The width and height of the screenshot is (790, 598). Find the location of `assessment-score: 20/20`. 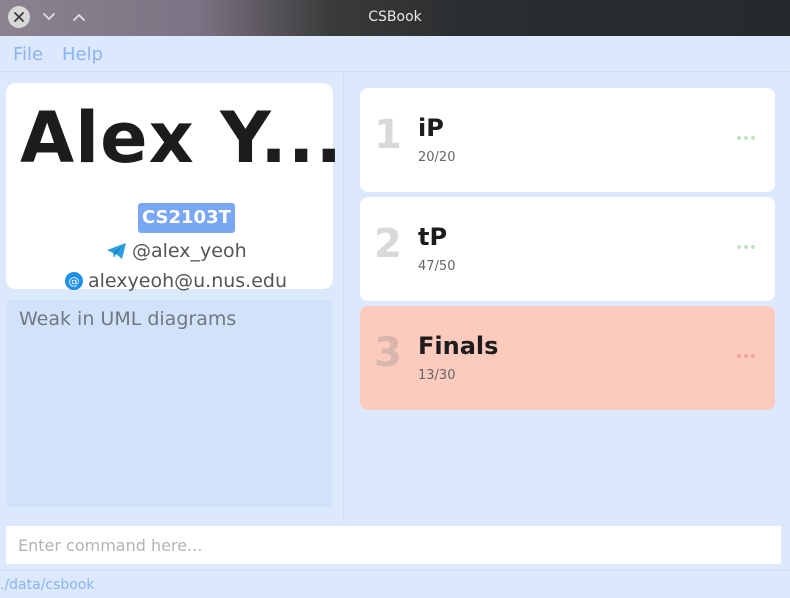

assessment-score: 20/20 is located at coordinates (437, 157).